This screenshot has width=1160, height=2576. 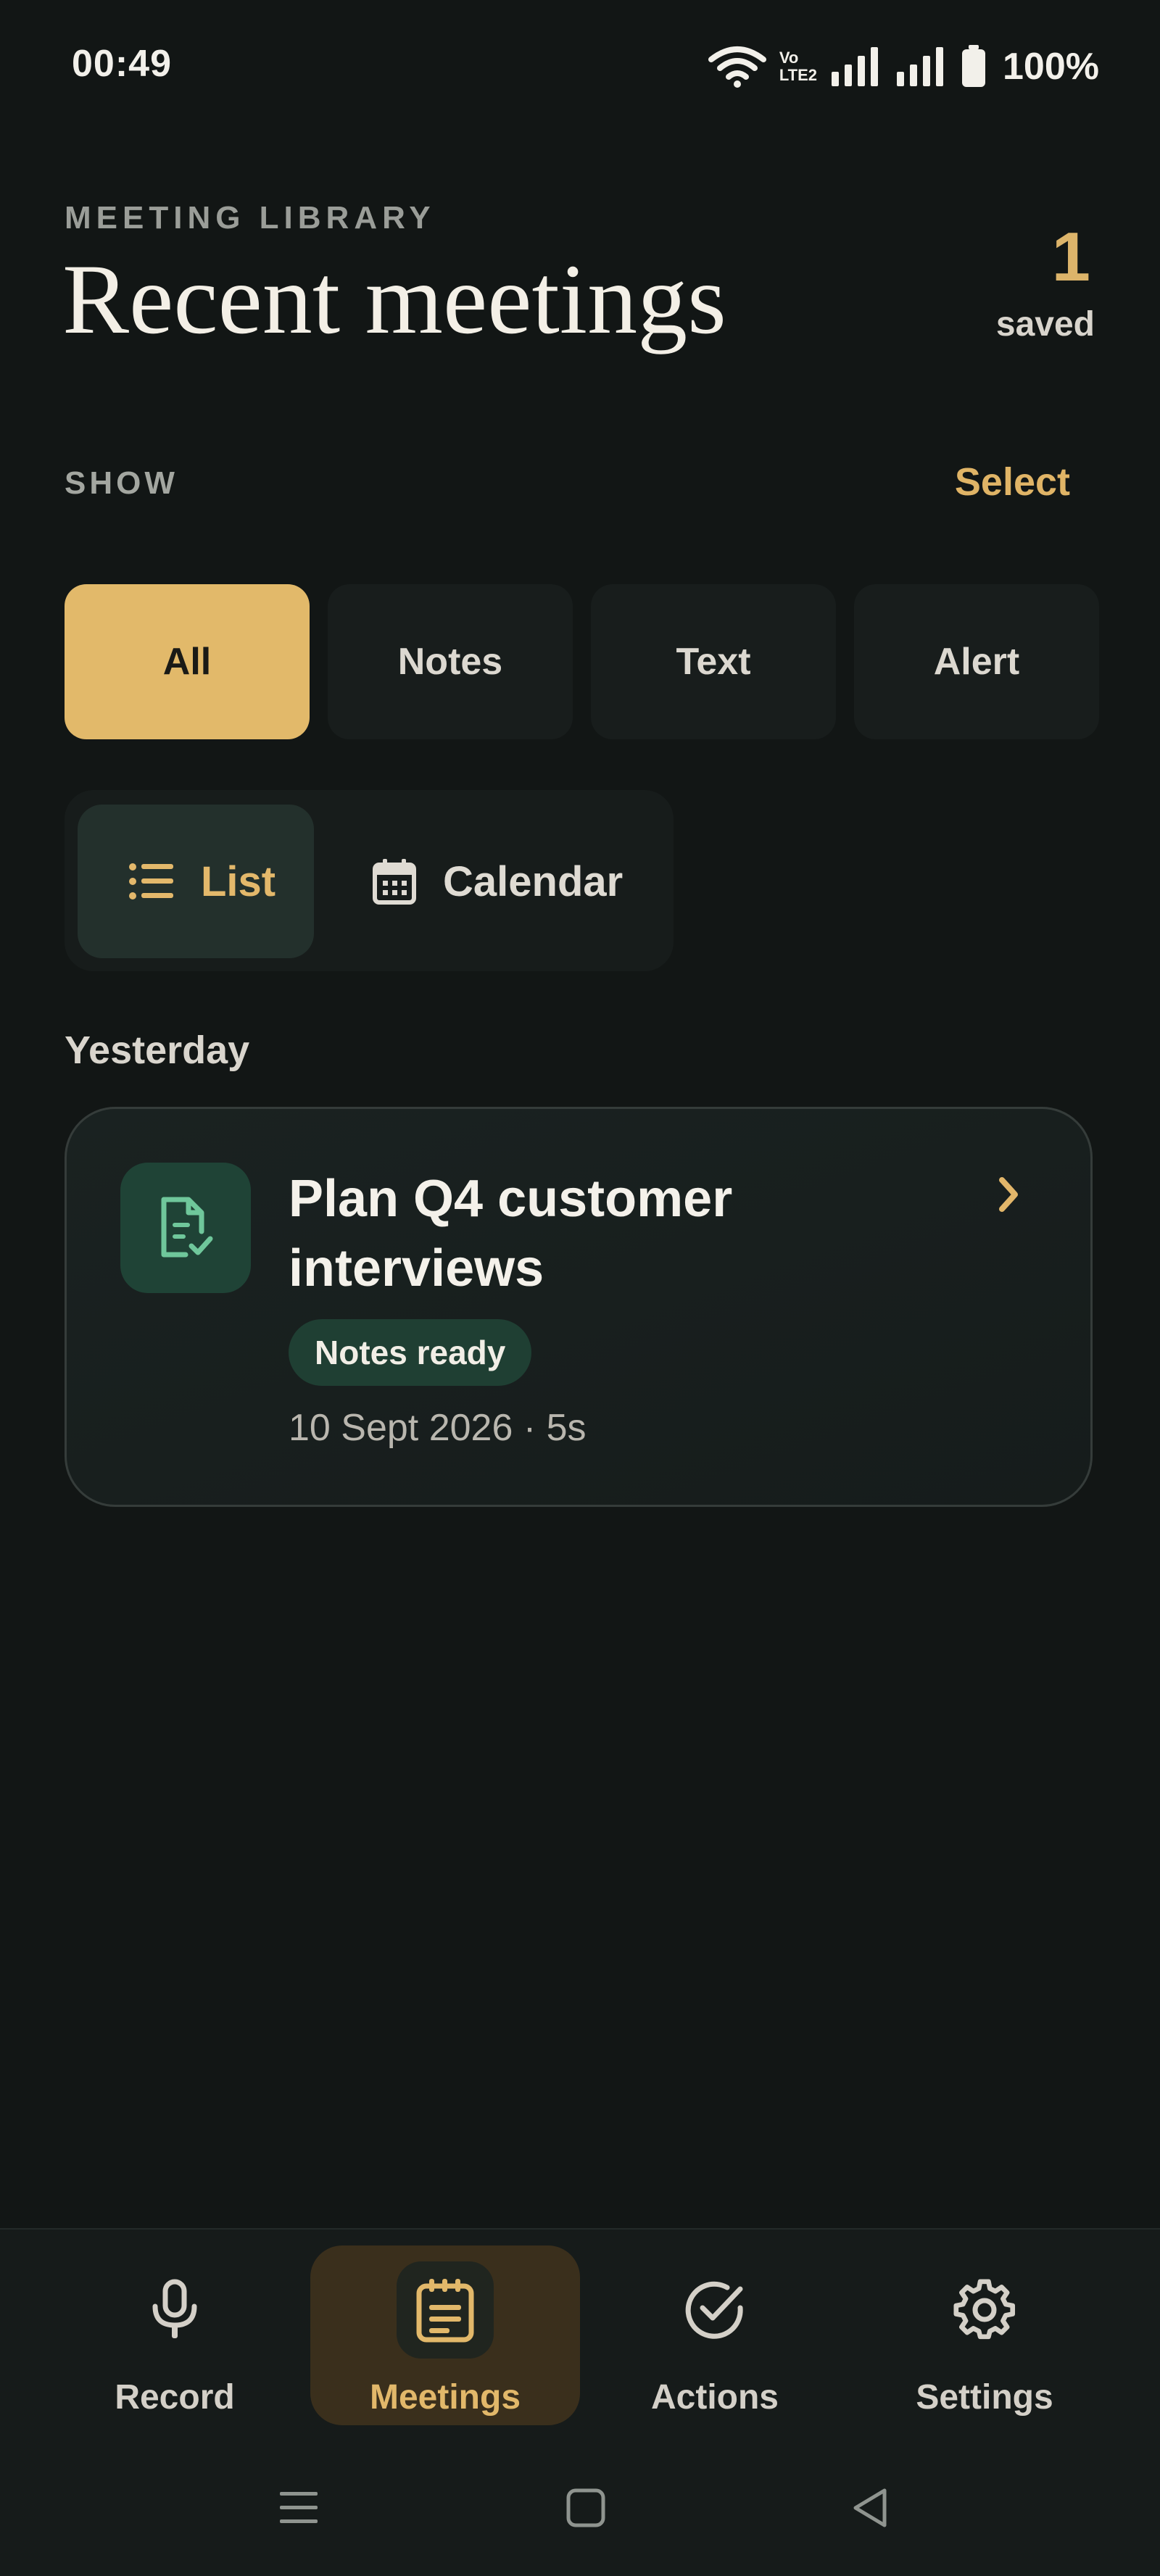 I want to click on section-heading: Yesterday, so click(x=158, y=1050).